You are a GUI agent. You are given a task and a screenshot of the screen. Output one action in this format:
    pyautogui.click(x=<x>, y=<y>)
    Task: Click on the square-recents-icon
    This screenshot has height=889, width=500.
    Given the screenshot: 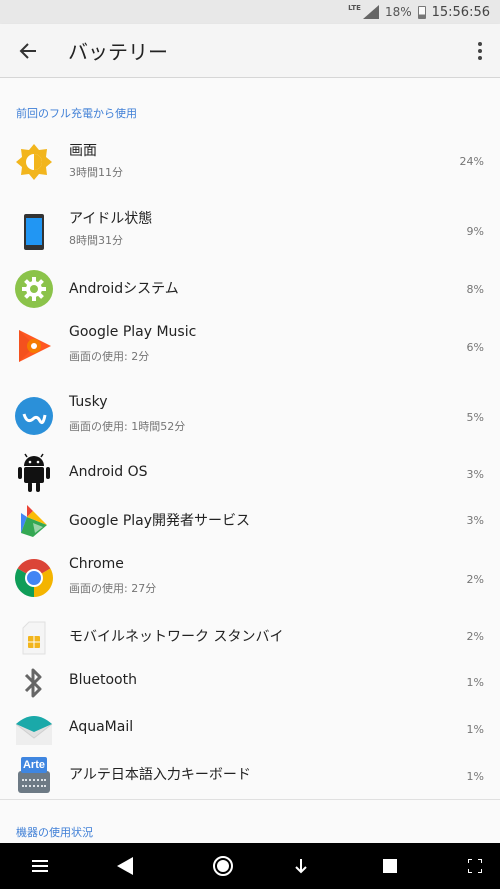 What is the action you would take?
    pyautogui.click(x=390, y=866)
    